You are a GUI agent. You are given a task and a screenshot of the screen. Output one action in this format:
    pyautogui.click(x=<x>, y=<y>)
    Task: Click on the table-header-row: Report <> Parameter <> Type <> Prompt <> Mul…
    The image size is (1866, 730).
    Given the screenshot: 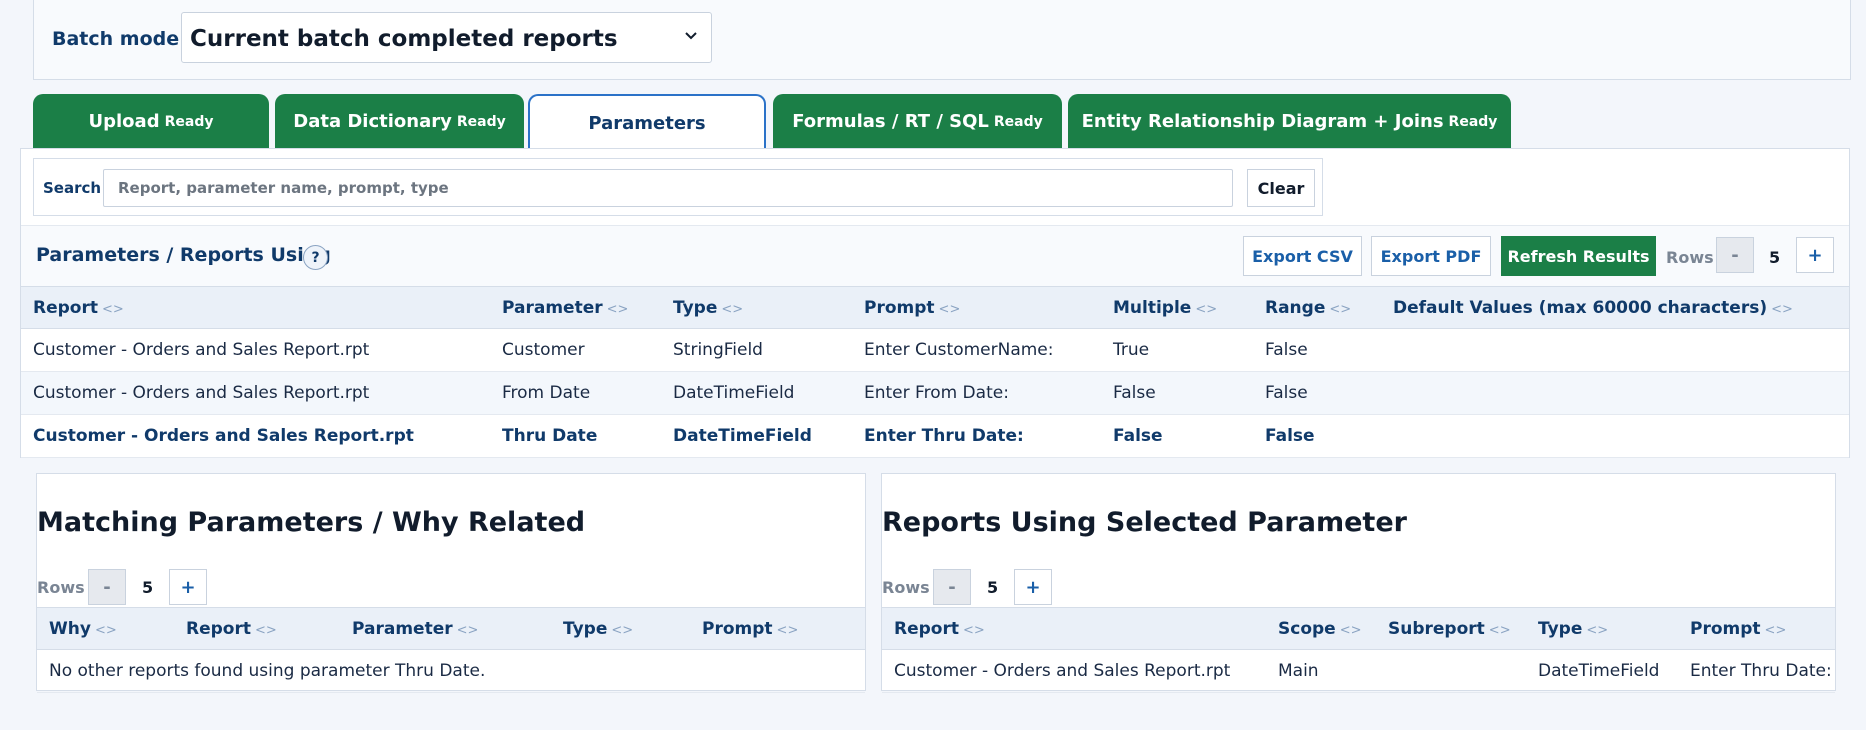 What is the action you would take?
    pyautogui.click(x=935, y=307)
    